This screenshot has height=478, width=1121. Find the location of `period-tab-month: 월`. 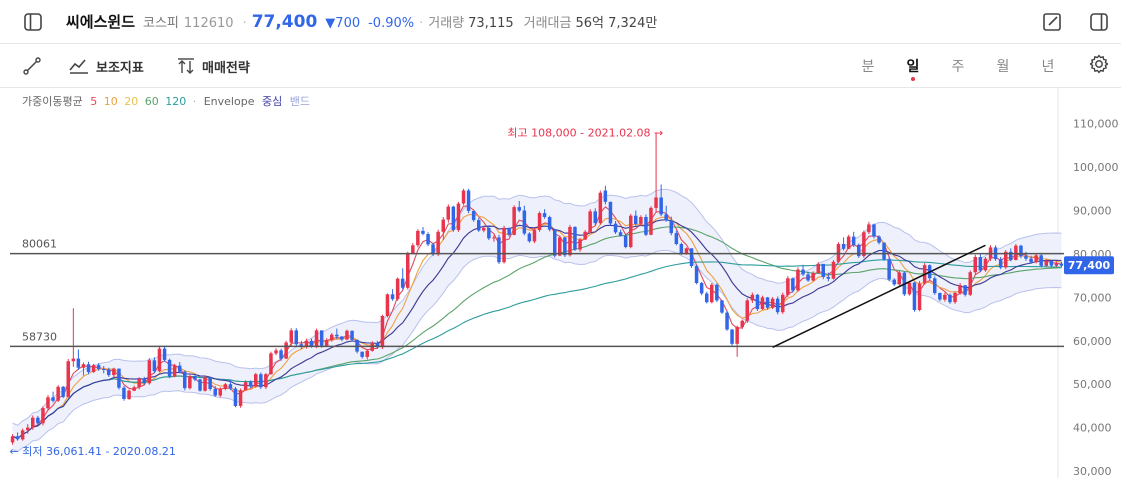

period-tab-month: 월 is located at coordinates (1003, 66).